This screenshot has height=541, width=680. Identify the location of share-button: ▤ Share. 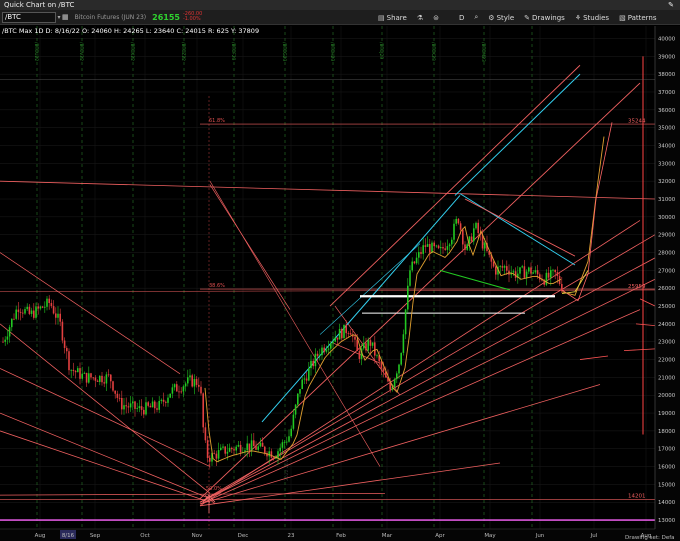
(392, 18).